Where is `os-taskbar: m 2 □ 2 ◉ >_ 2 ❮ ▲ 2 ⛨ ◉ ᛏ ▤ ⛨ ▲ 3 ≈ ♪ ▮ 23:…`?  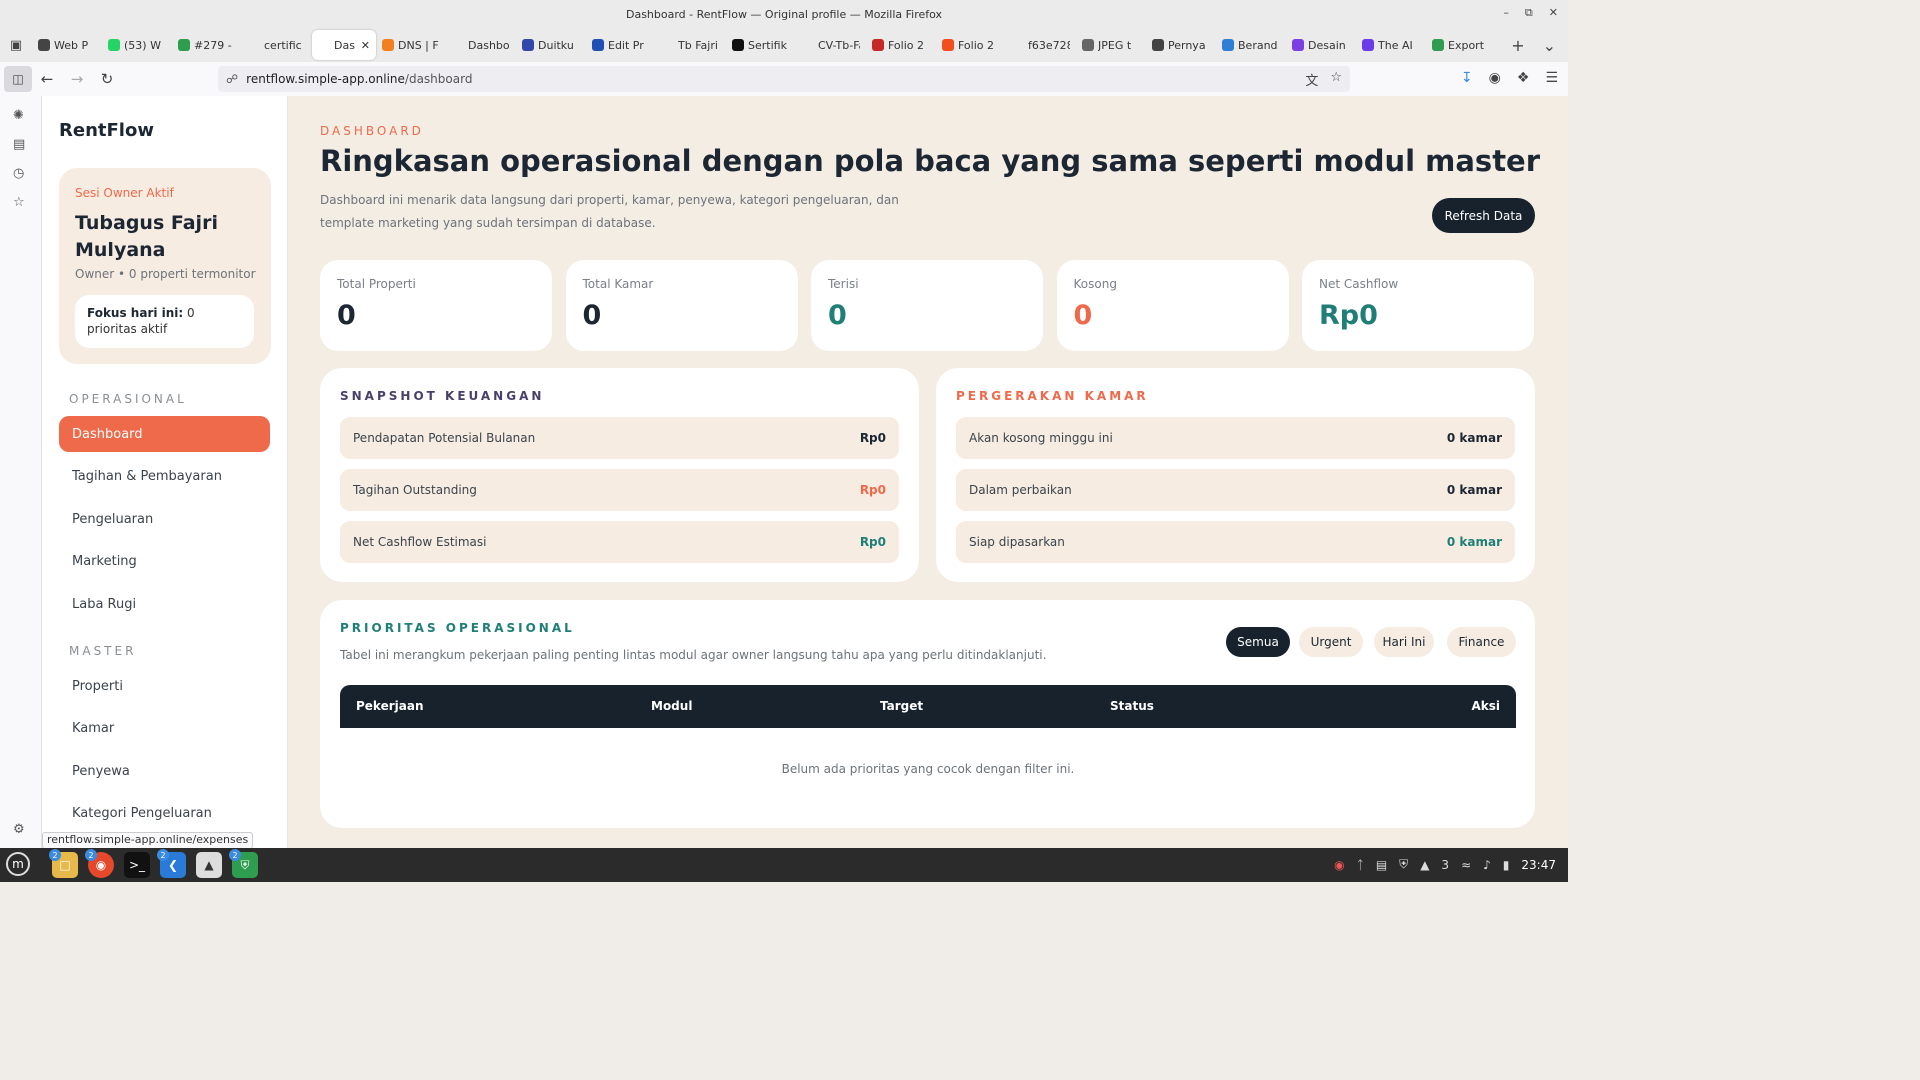
os-taskbar: m 2 □ 2 ◉ >_ 2 ❮ ▲ 2 ⛨ ◉ ᛏ ▤ ⛨ ▲ 3 ≈ ♪ ▮ 23:… is located at coordinates (784, 865).